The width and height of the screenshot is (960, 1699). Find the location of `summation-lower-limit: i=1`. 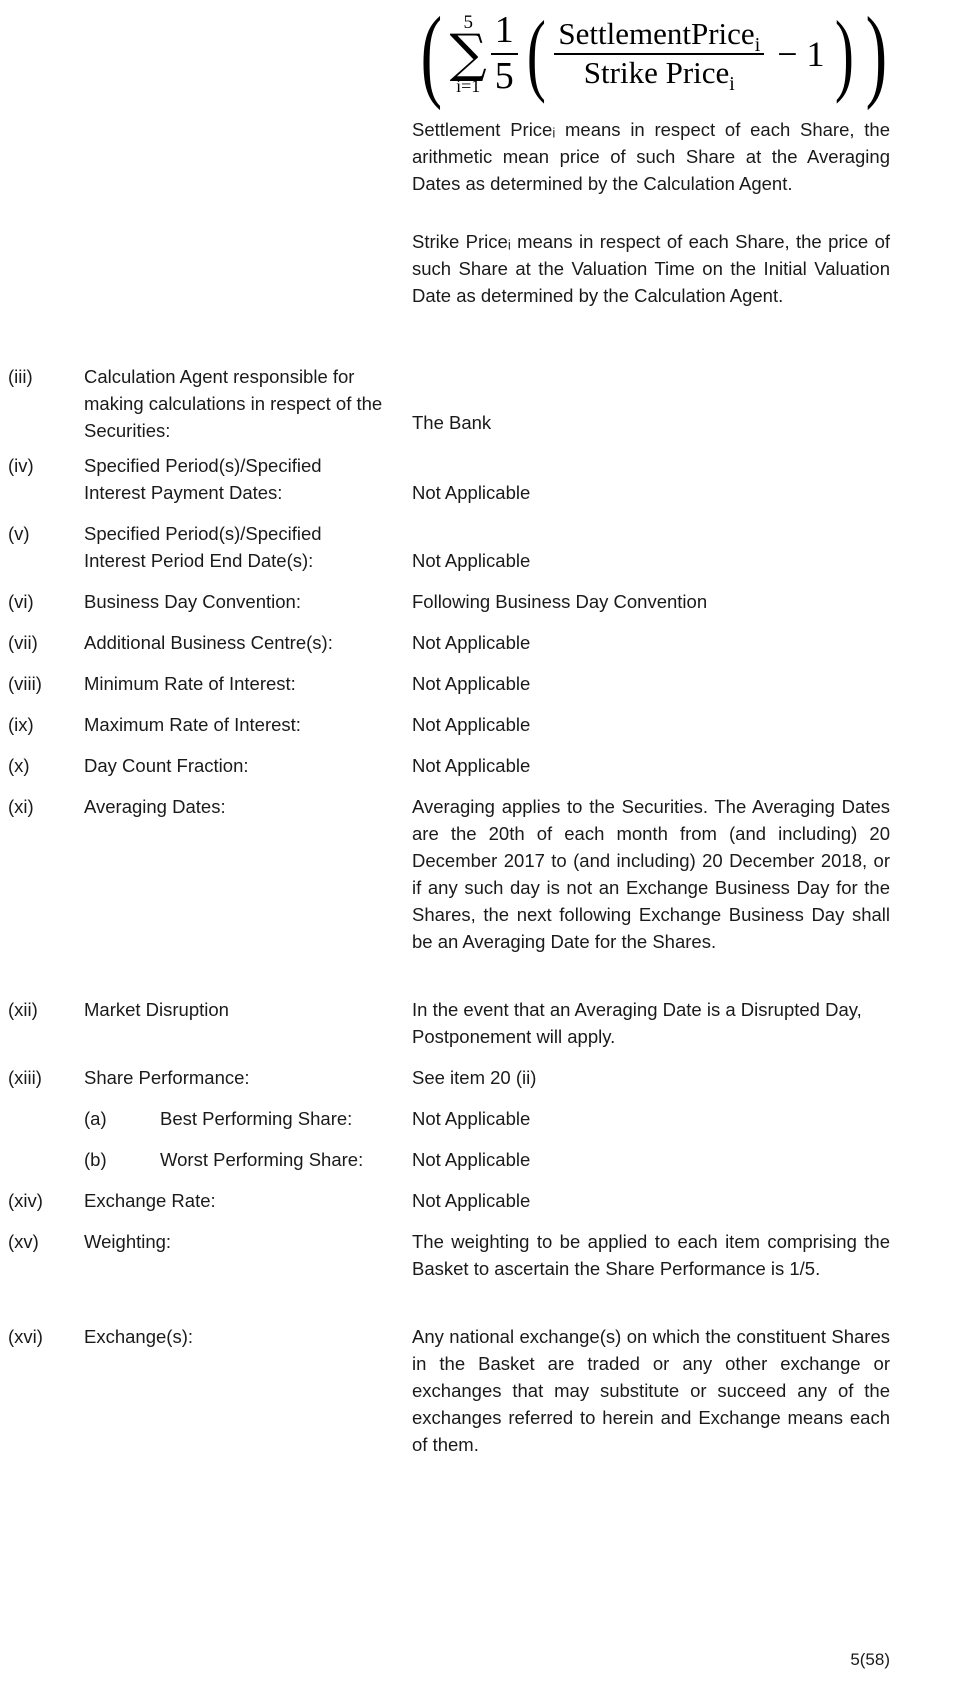

summation-lower-limit: i=1 is located at coordinates (468, 86).